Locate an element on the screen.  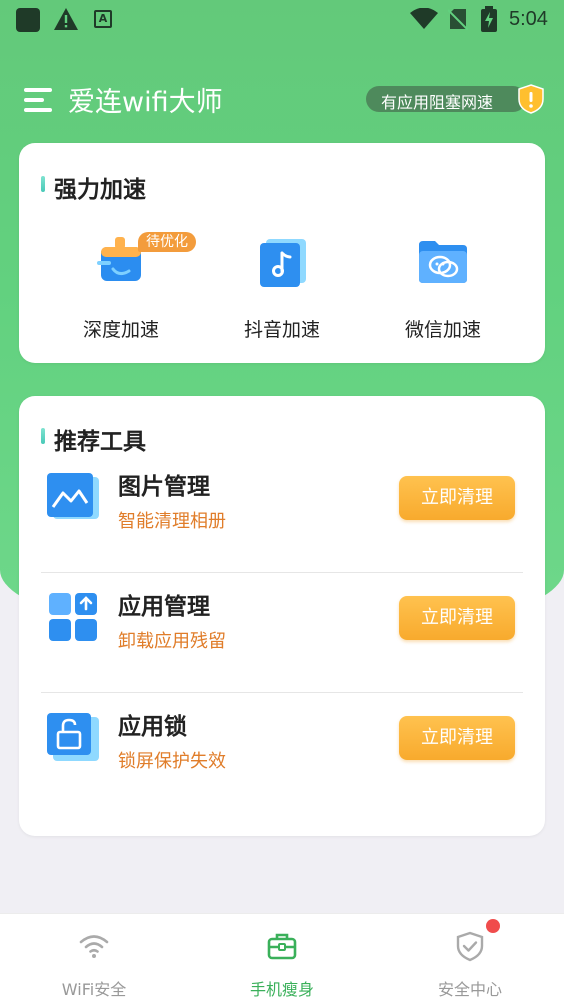
network-alert-text: 有应用阻塞网速 is located at coordinates (437, 102).